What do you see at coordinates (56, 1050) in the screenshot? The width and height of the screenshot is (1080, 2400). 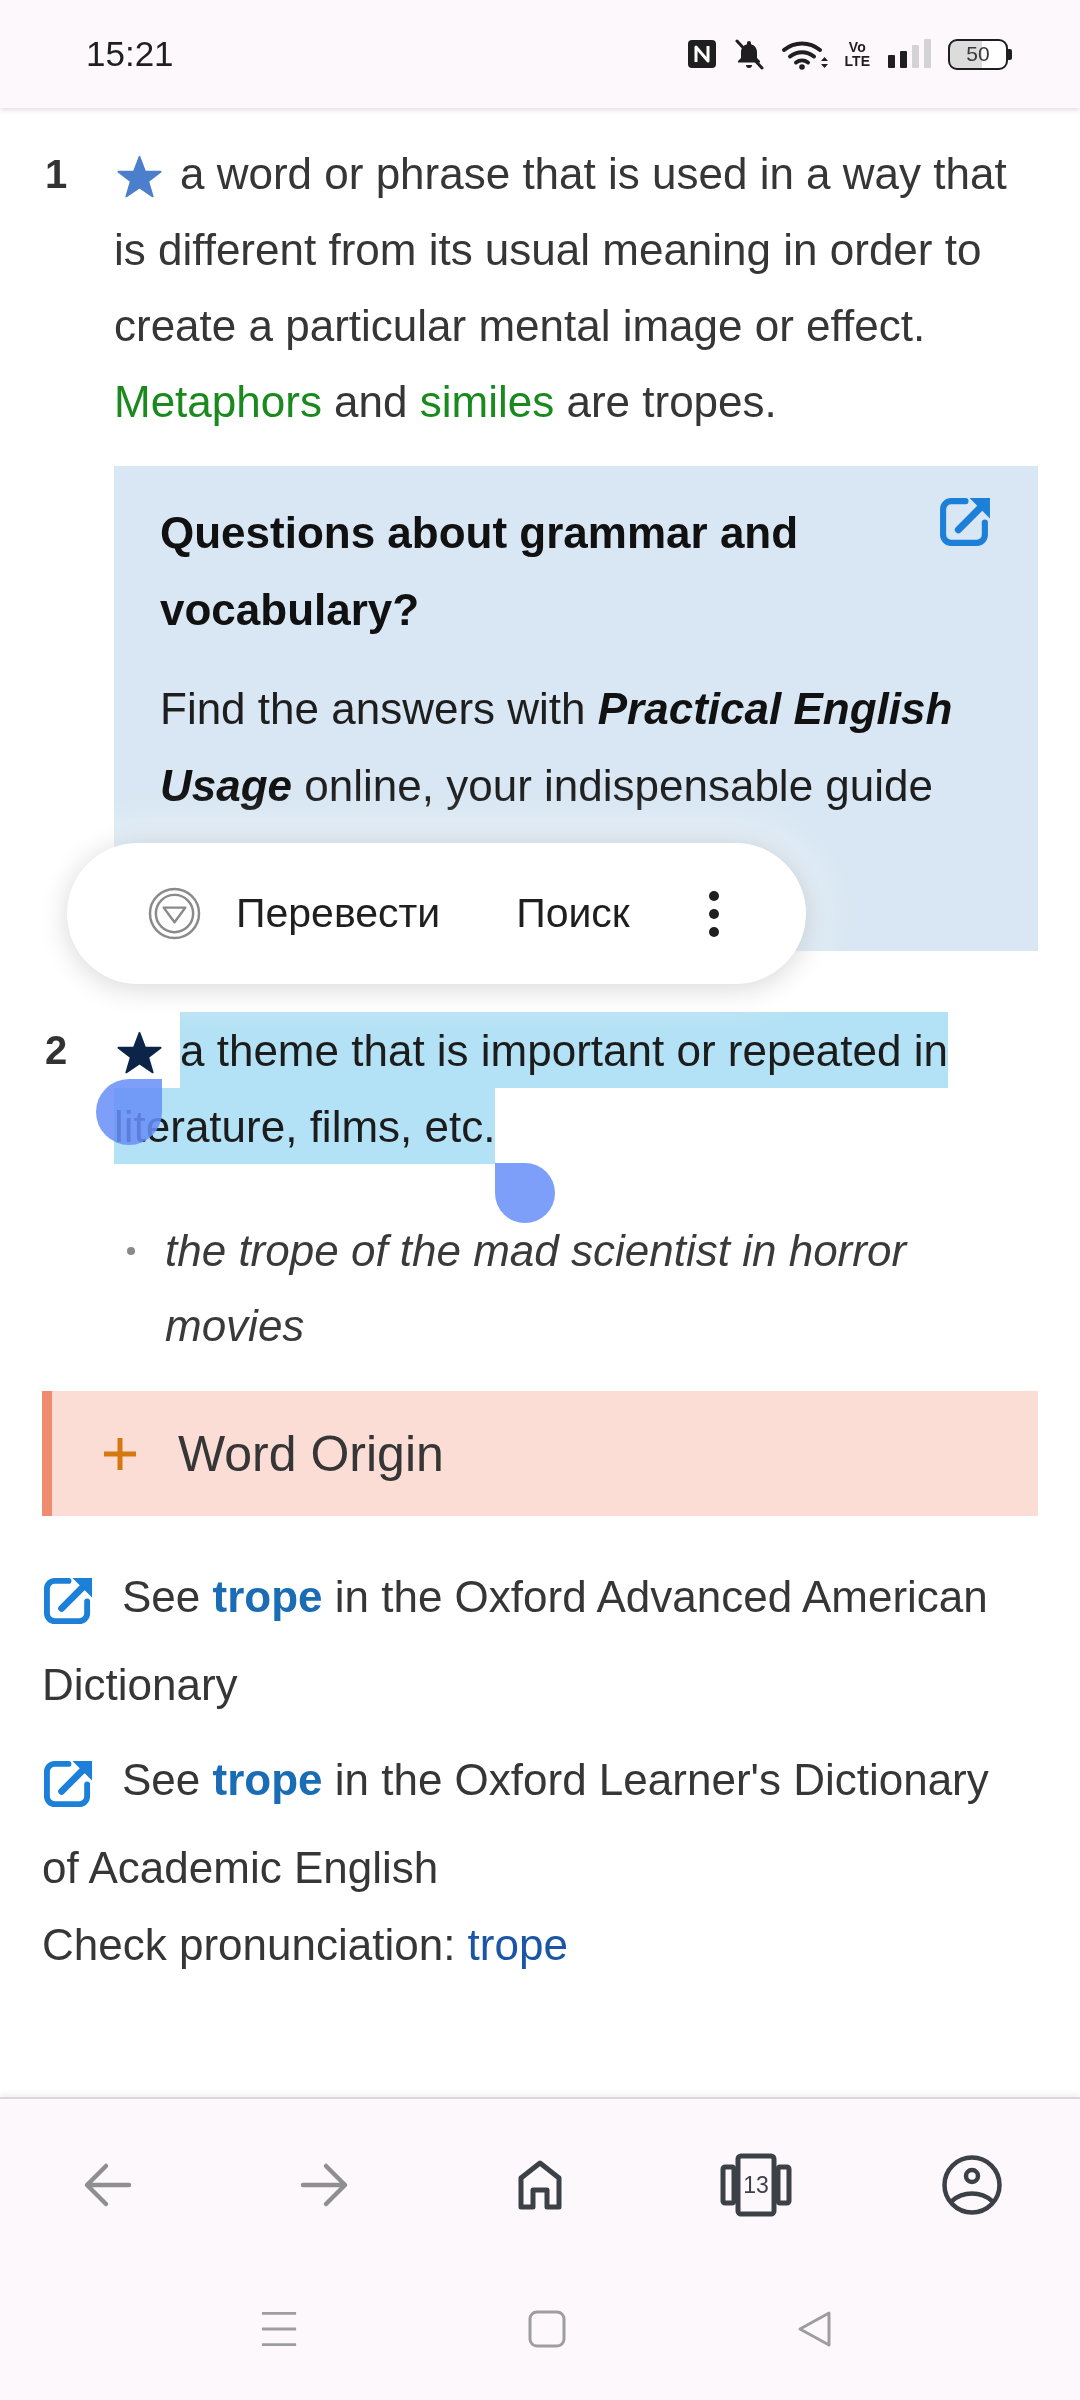 I see `sense-number: 2` at bounding box center [56, 1050].